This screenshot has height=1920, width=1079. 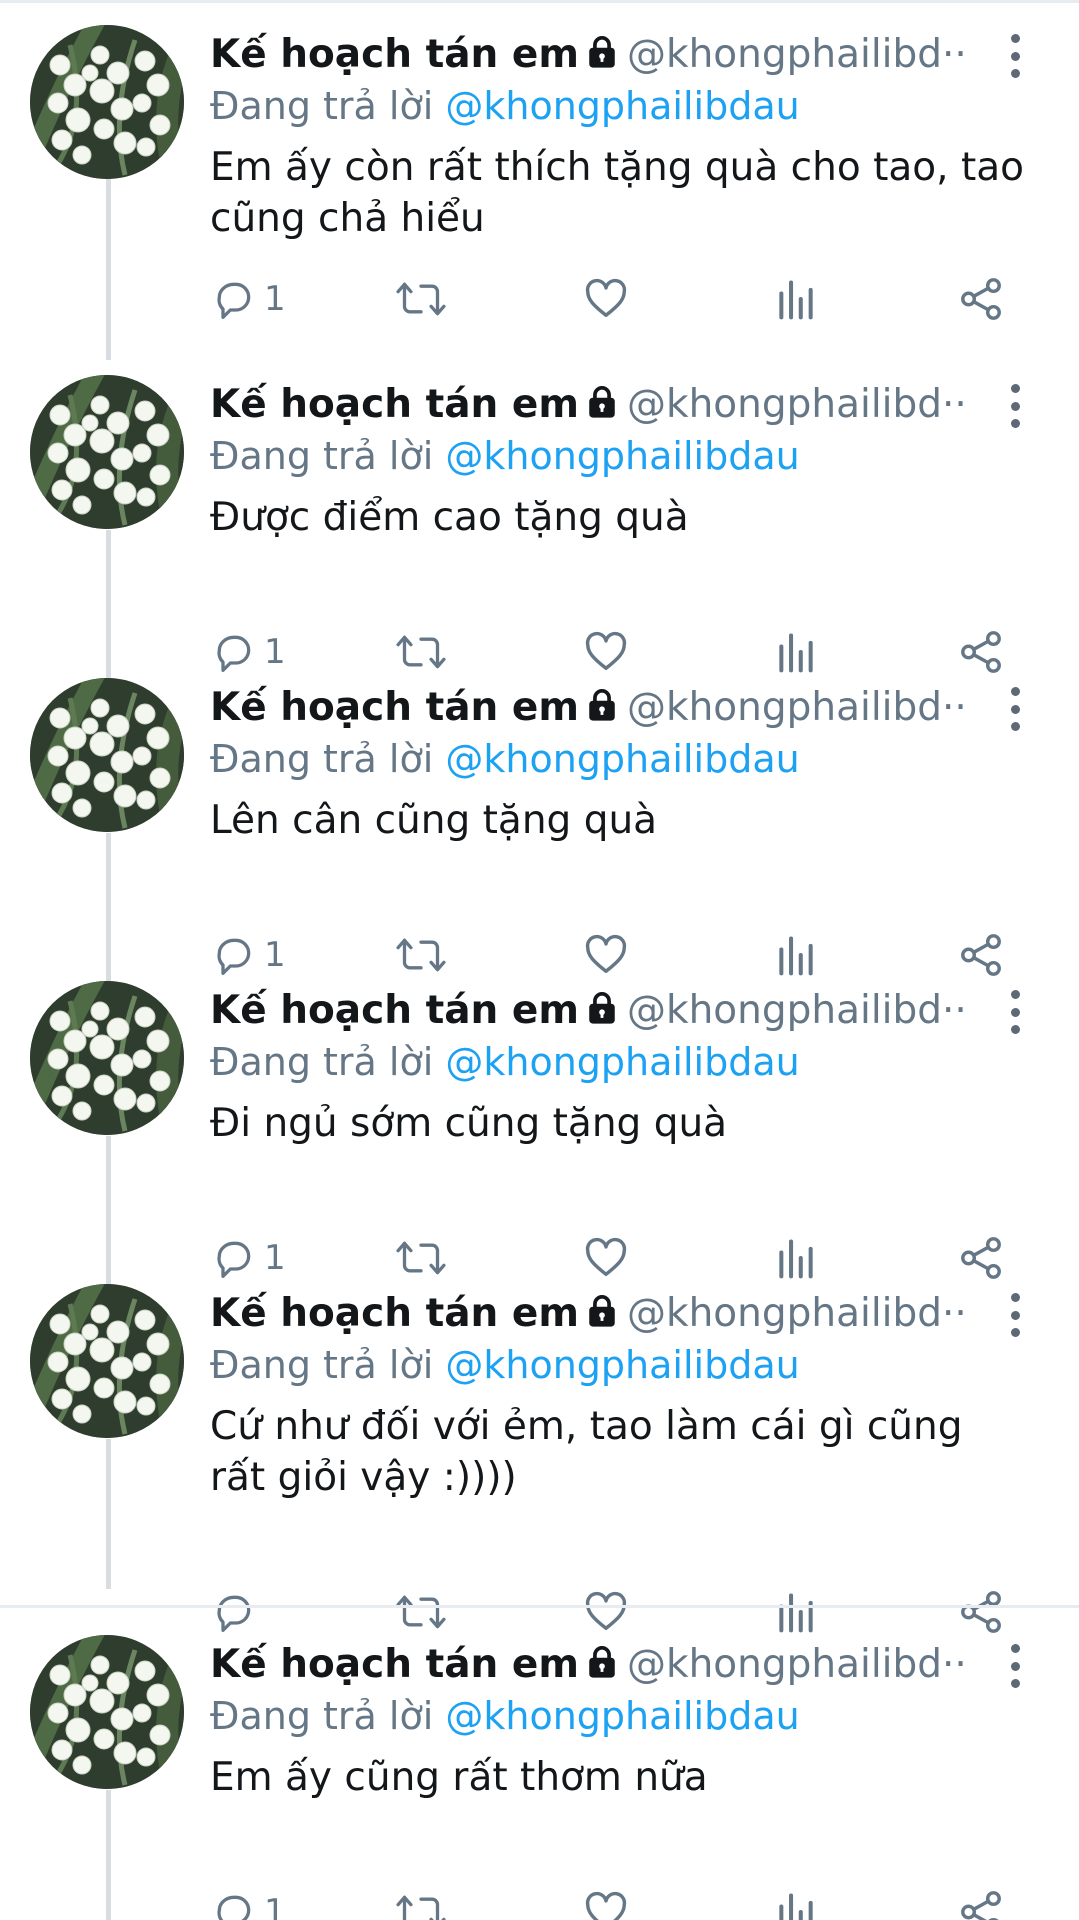 What do you see at coordinates (449, 517) in the screenshot?
I see `tweet-text: Được điểm cao tặng quà` at bounding box center [449, 517].